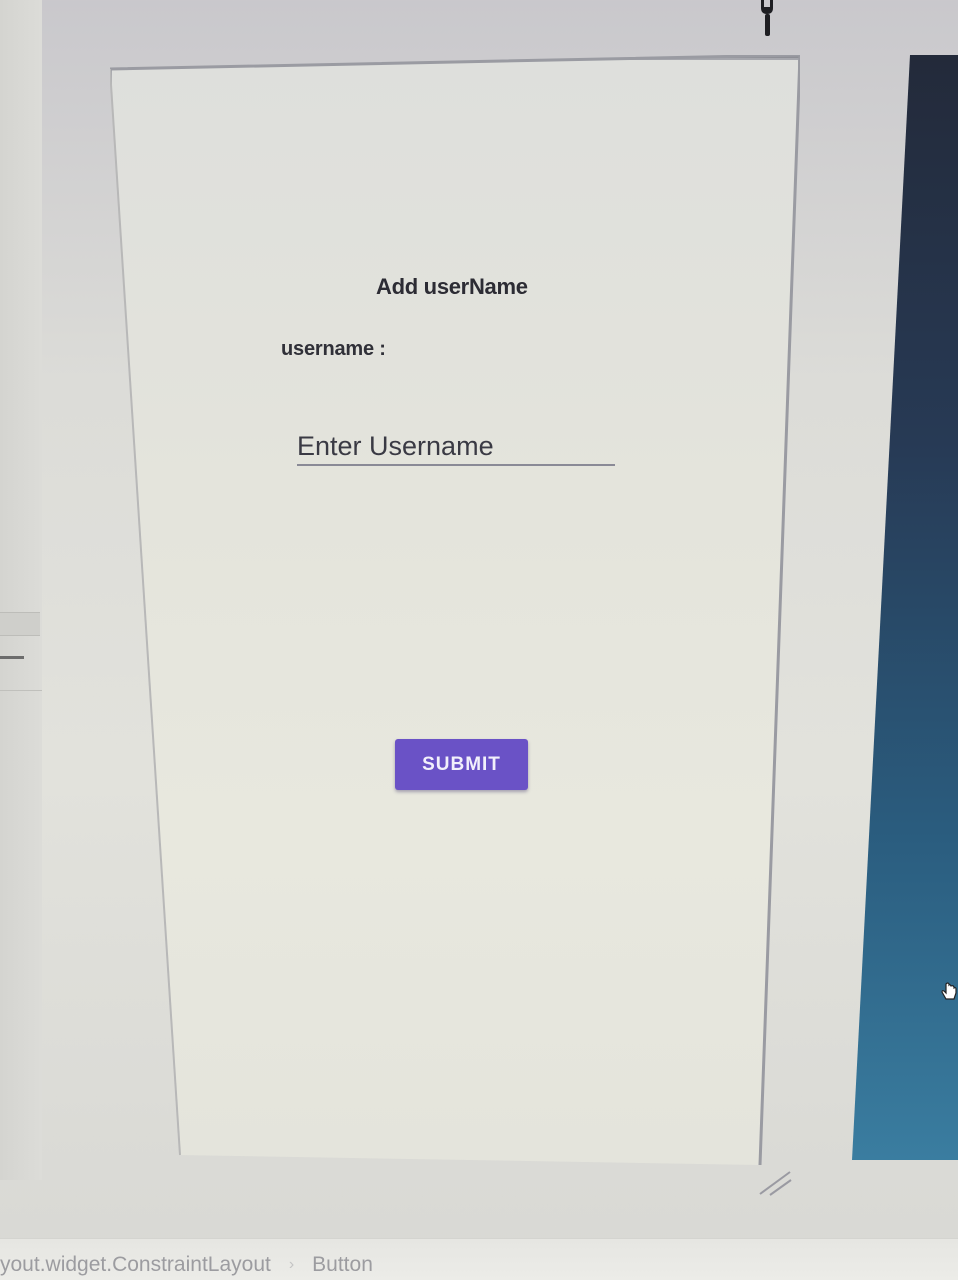  Describe the element at coordinates (12, 657) in the screenshot. I see `collapse-handle` at that location.